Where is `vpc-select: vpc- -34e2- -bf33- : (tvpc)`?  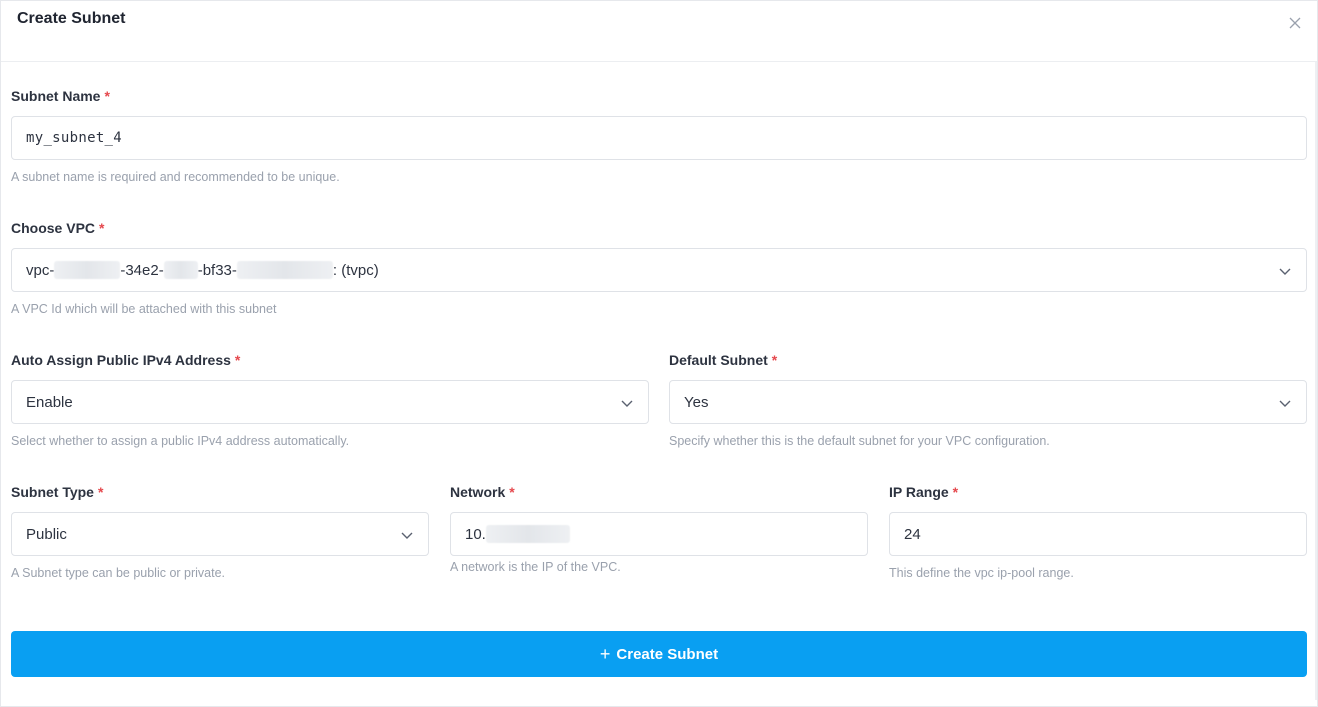
vpc-select: vpc- -34e2- -bf33- : (tvpc) is located at coordinates (659, 270).